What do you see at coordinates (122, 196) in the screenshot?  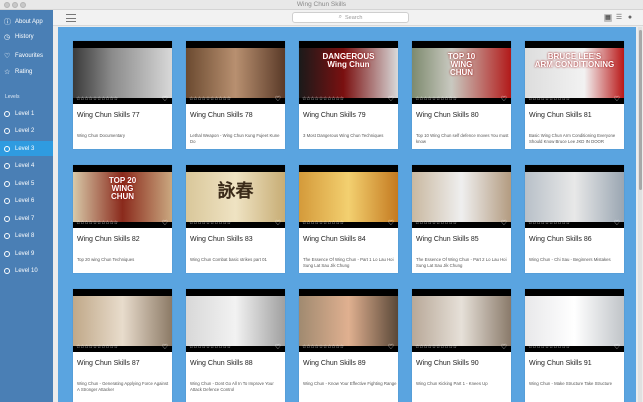 I see `video-thumbnail: TOP 20 WING CHUN ☆☆☆☆☆☆☆☆☆☆ ♡` at bounding box center [122, 196].